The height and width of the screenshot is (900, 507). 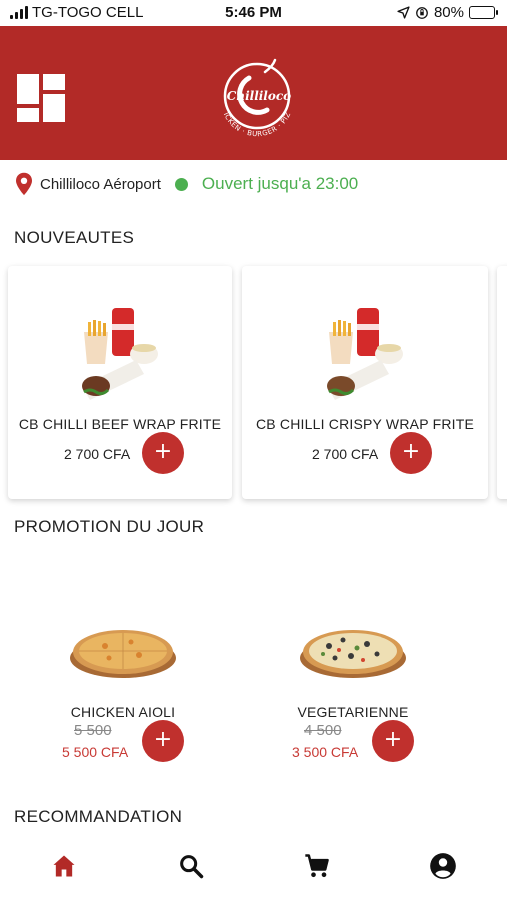 What do you see at coordinates (253, 13) in the screenshot?
I see `status-bar: TG-TOGO CELL 5:46 PM 80%` at bounding box center [253, 13].